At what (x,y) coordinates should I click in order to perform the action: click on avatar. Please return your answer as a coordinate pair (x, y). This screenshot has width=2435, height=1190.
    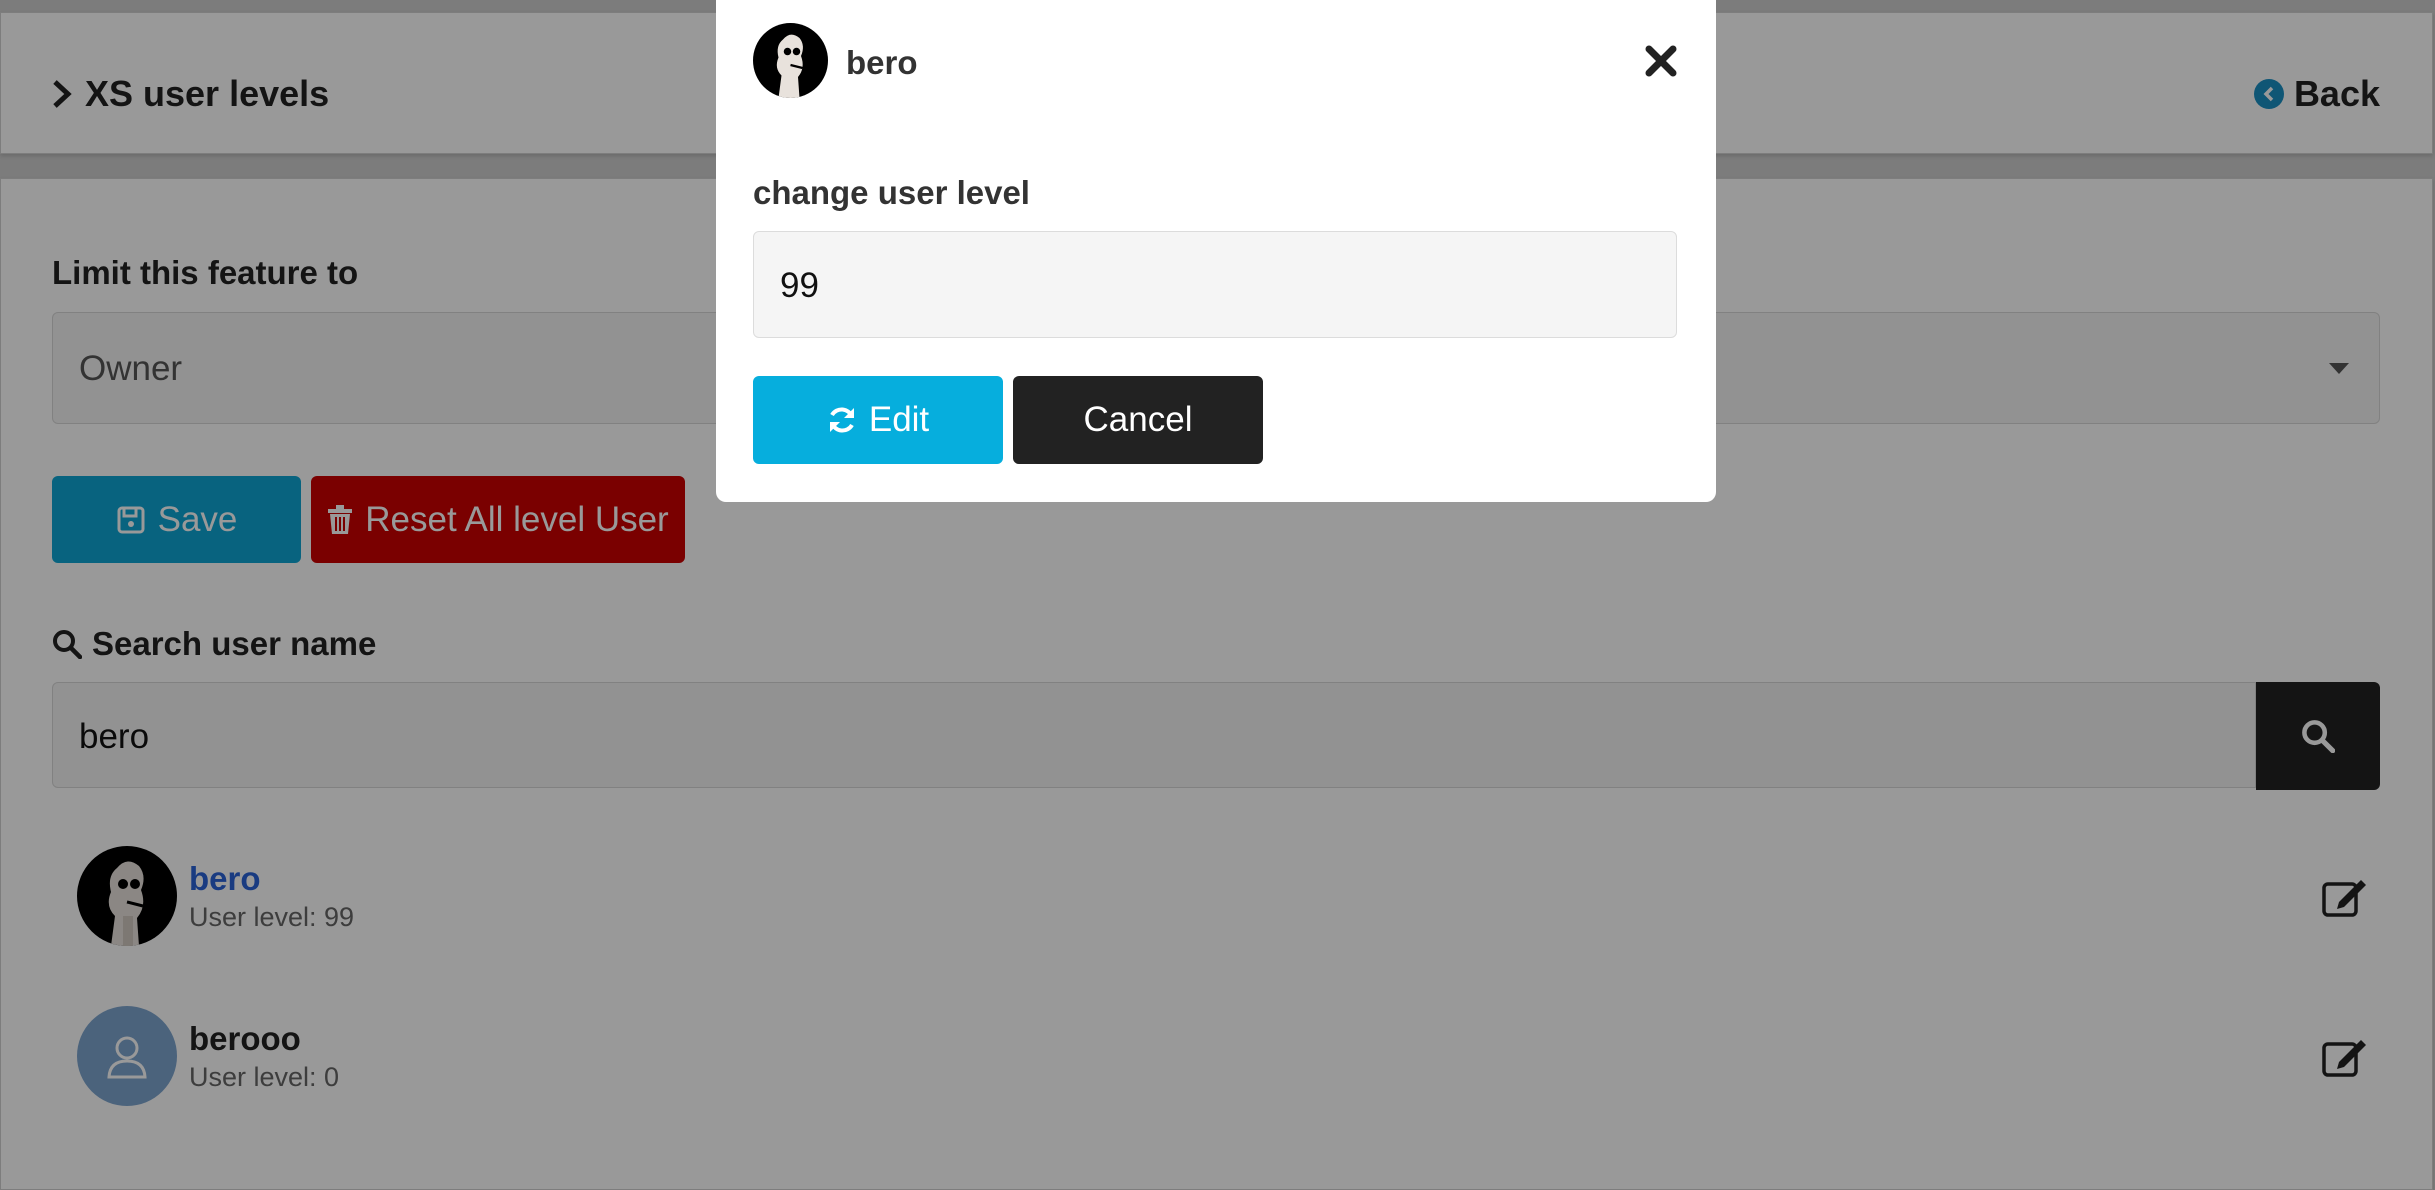
    Looking at the image, I should click on (790, 60).